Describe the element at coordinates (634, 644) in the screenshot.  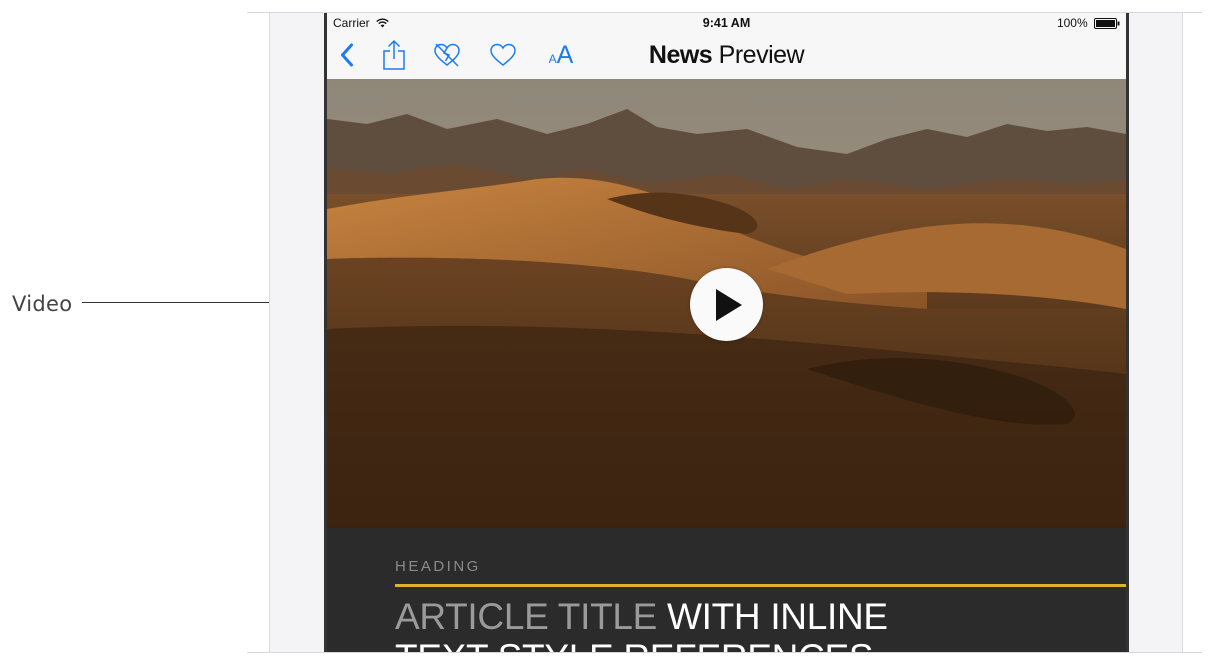
I see `article-title-line2: TEXT STYLE REFERENCES` at that location.